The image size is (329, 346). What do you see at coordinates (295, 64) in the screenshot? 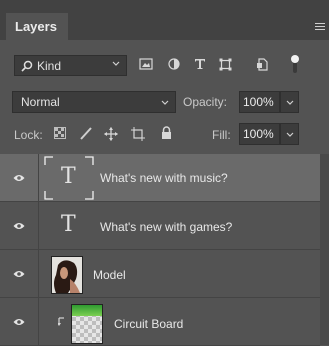
I see `filter-toggle-icon` at bounding box center [295, 64].